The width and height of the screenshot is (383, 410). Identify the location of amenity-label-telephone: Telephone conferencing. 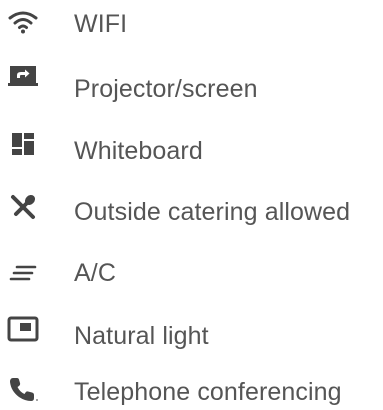
(208, 392).